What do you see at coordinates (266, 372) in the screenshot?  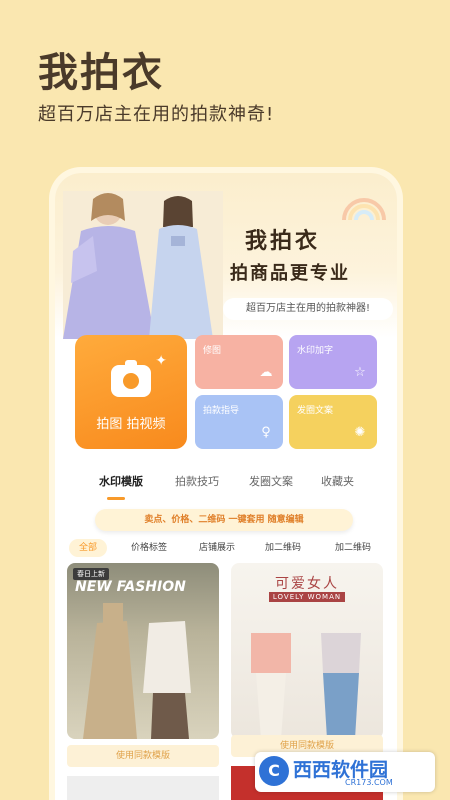 I see `cloud-icon: ☁` at bounding box center [266, 372].